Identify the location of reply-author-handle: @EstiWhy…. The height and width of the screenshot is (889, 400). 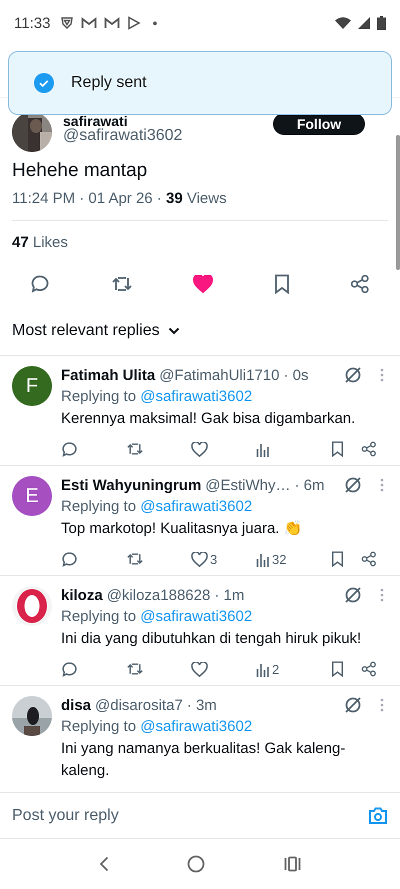
(248, 485).